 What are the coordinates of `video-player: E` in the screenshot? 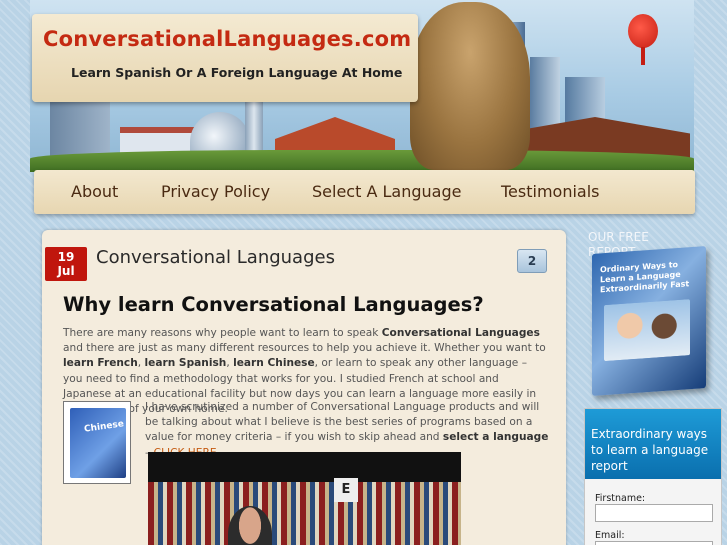 It's located at (304, 498).